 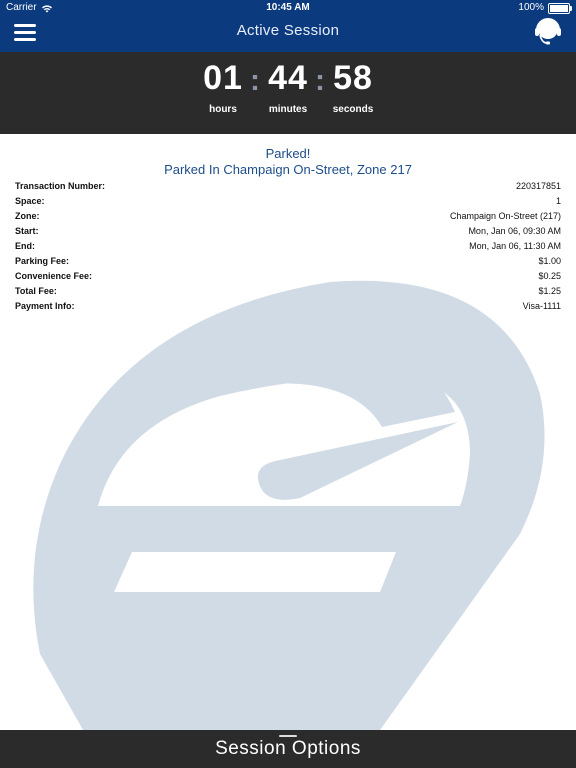 I want to click on detail-label: End:, so click(x=25, y=246).